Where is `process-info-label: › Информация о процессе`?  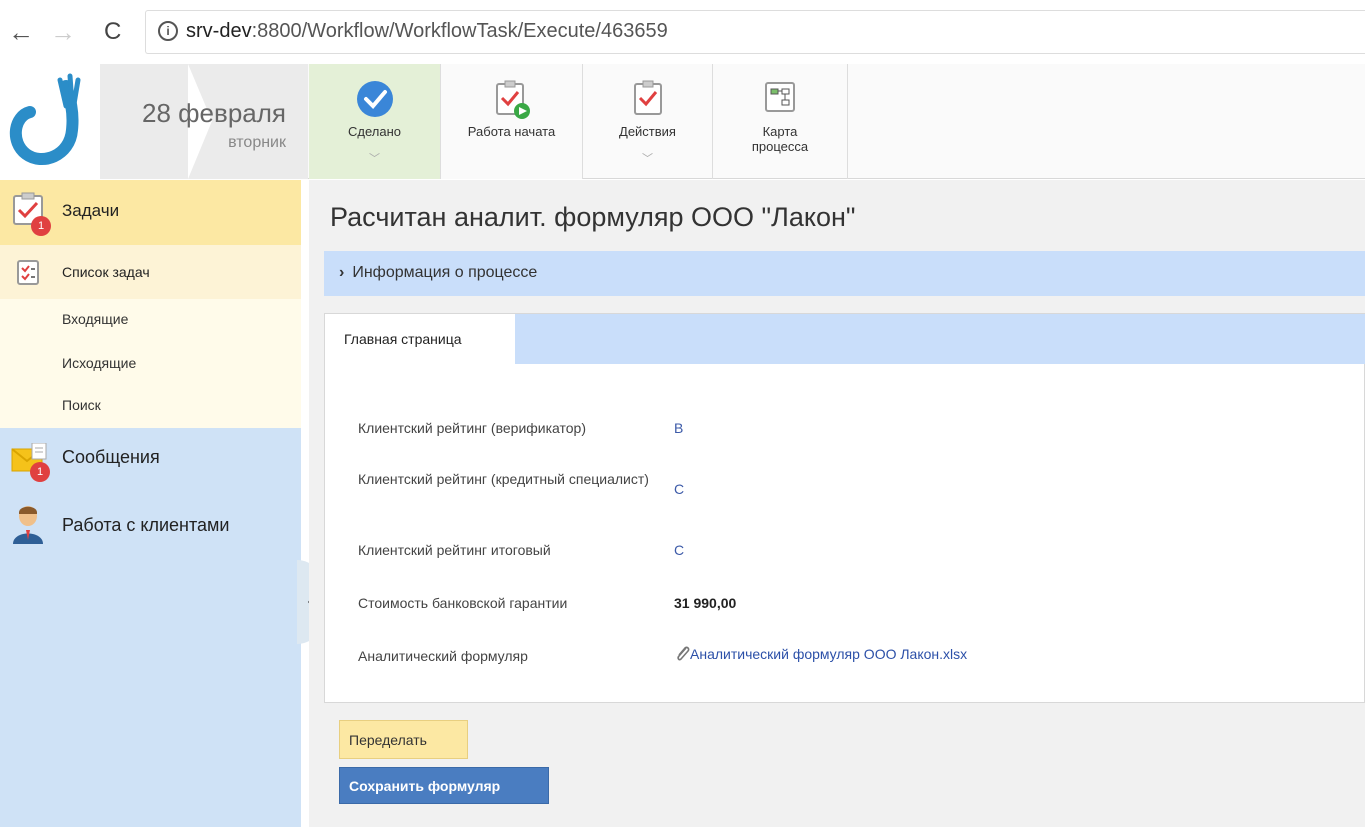 process-info-label: › Информация о процессе is located at coordinates (438, 273).